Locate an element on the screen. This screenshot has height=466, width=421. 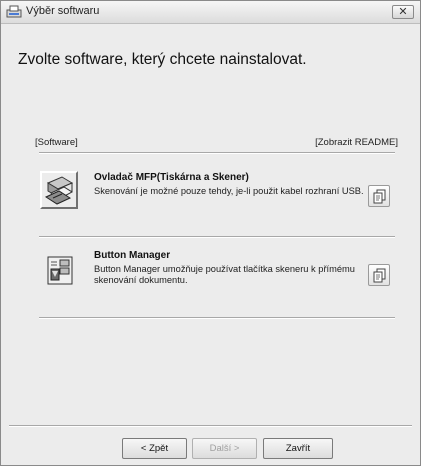
header-separator is located at coordinates (217, 153).